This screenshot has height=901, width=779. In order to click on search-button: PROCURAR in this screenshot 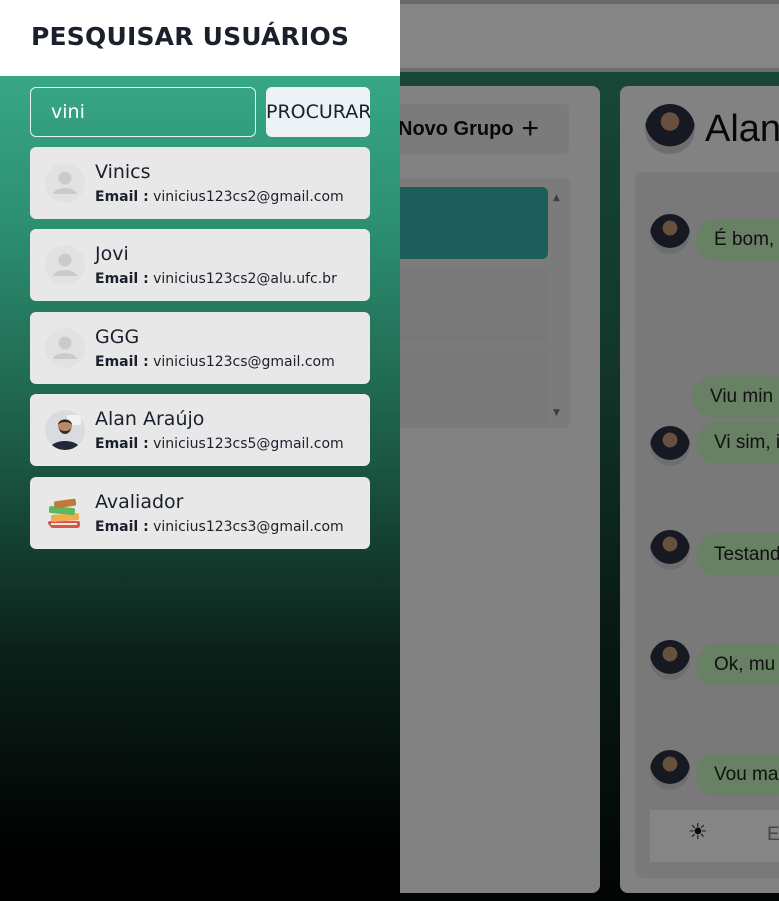, I will do `click(318, 112)`.